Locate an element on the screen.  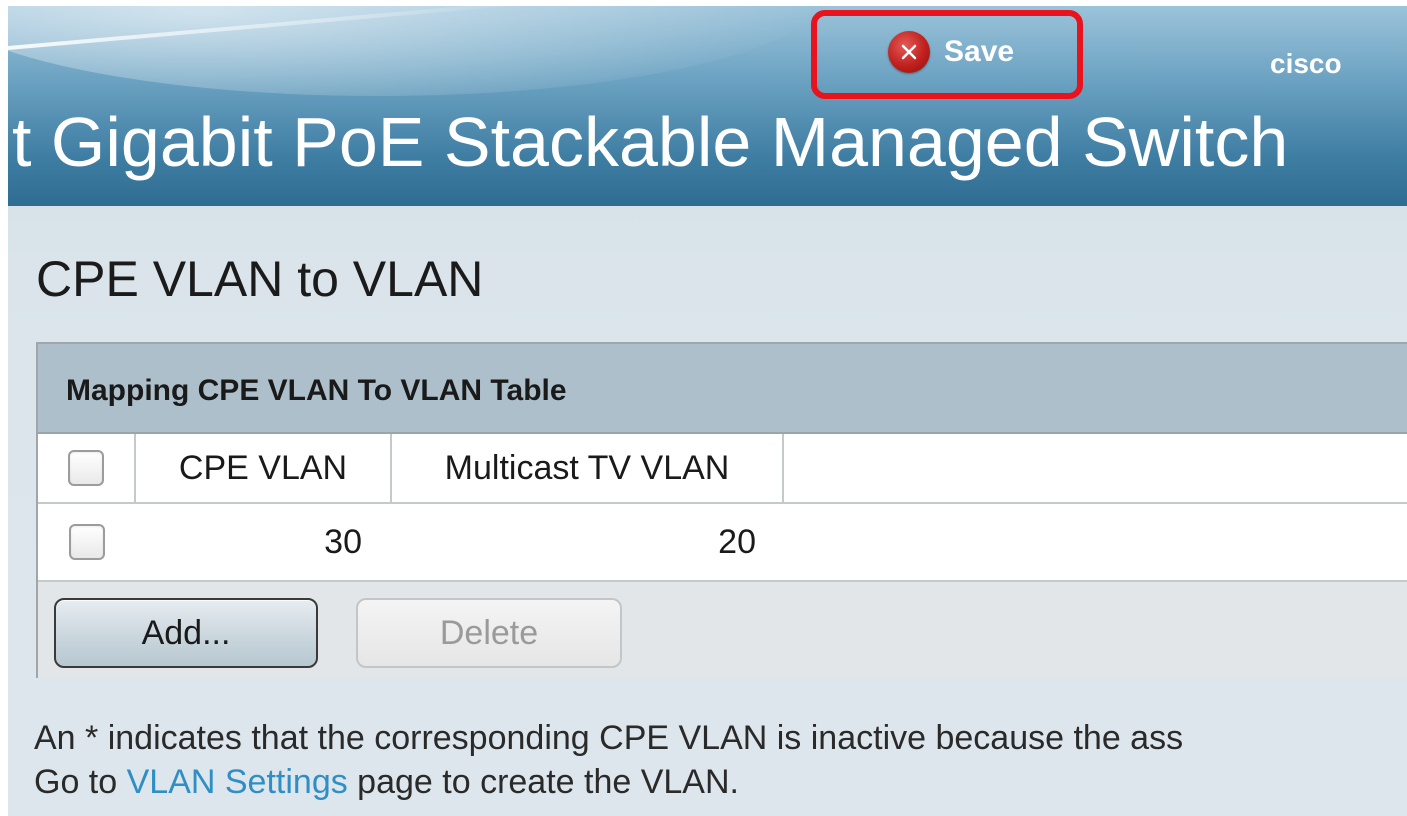
multicast-tv-vlan-value: 20 is located at coordinates (737, 541).